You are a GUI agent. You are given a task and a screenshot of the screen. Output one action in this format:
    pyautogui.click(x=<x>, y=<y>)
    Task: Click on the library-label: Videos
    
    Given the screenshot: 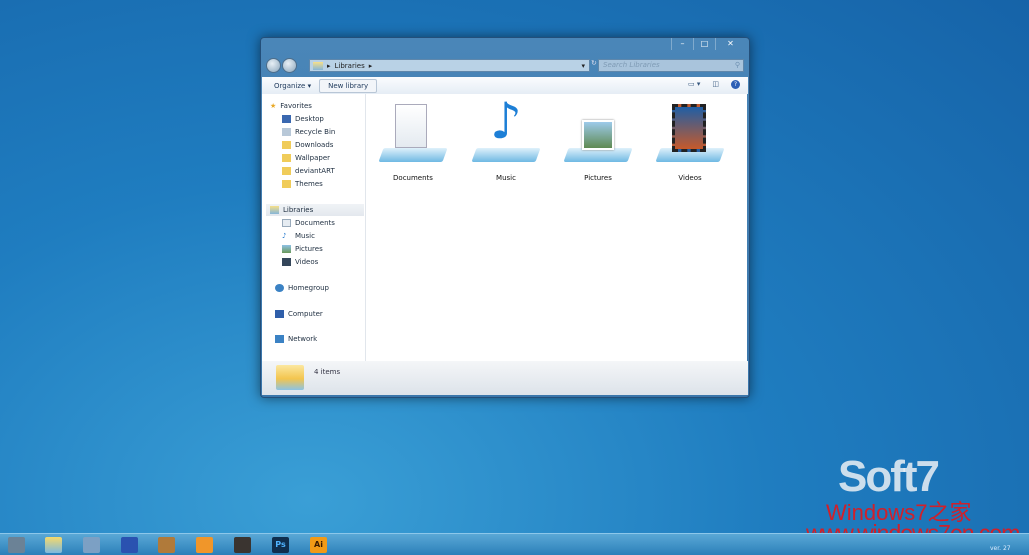 What is the action you would take?
    pyautogui.click(x=690, y=178)
    